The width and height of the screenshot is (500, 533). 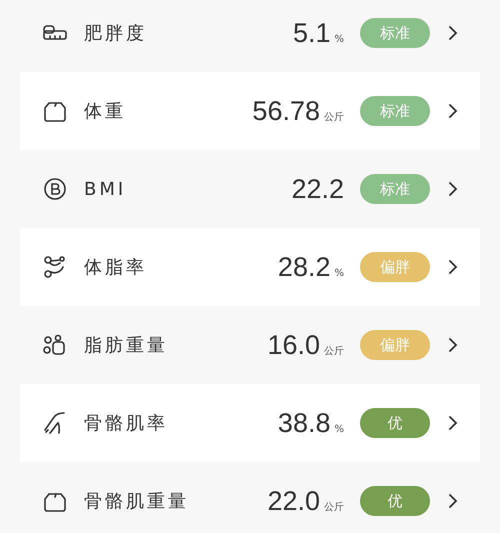 I want to click on metric-label: 体脂率, so click(x=116, y=267).